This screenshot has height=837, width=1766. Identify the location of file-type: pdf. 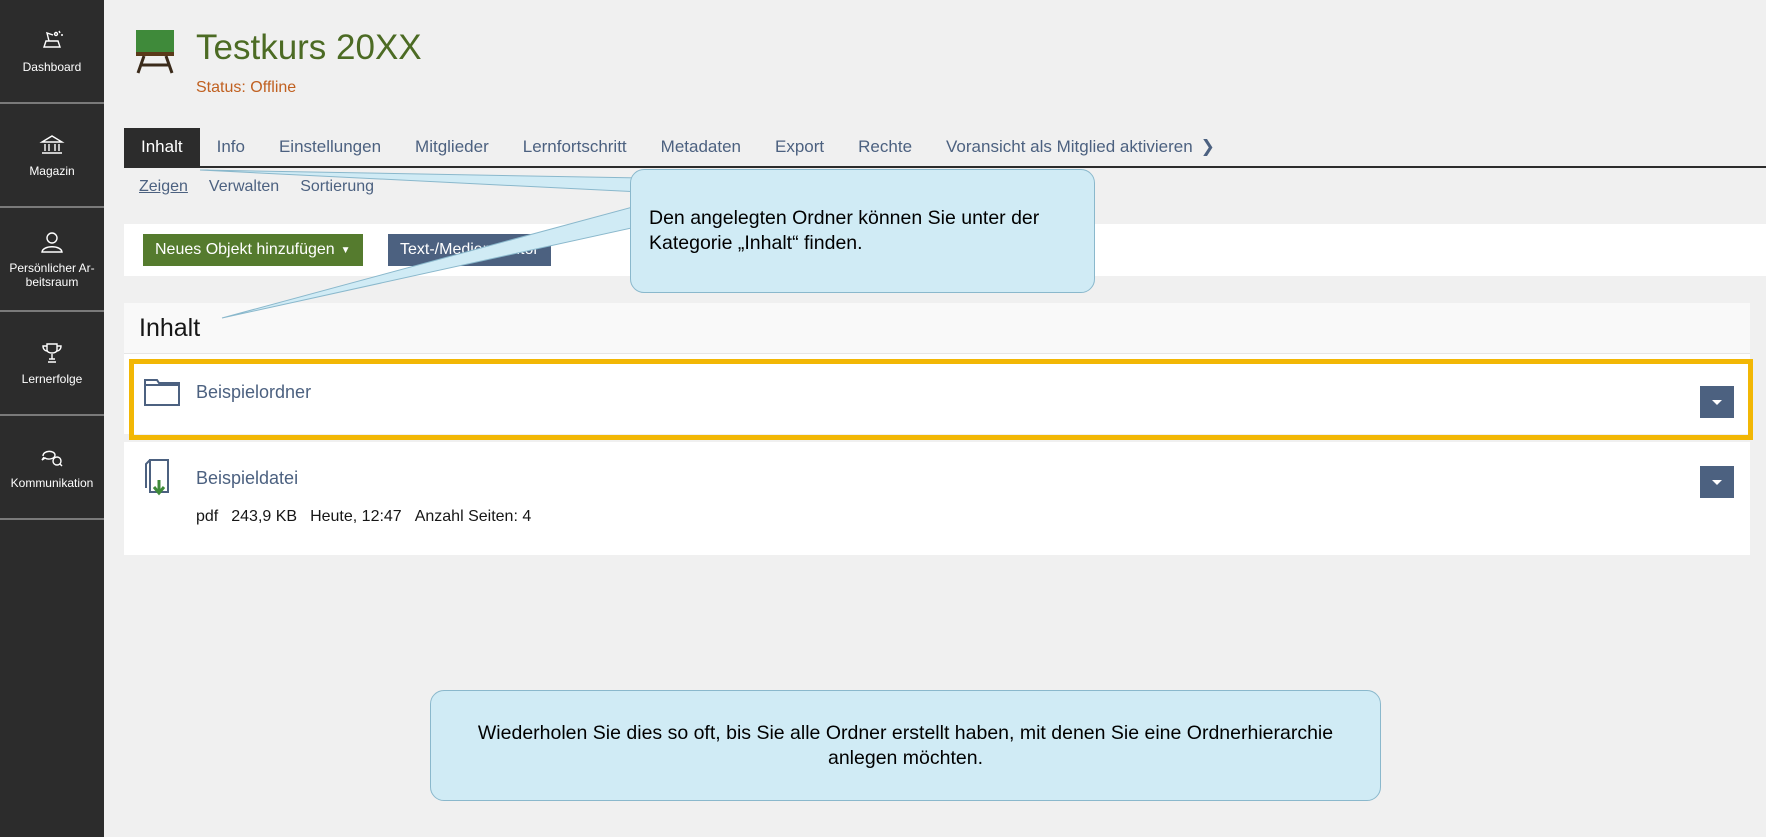
(207, 516).